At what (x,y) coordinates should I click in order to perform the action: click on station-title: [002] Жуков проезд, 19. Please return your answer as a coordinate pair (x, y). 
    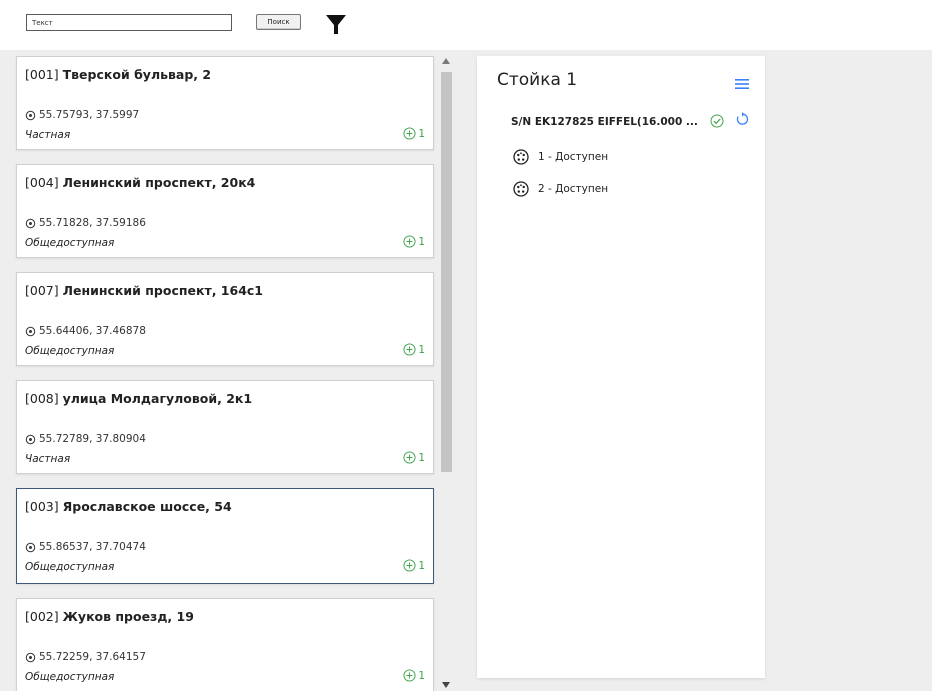
    Looking at the image, I should click on (109, 616).